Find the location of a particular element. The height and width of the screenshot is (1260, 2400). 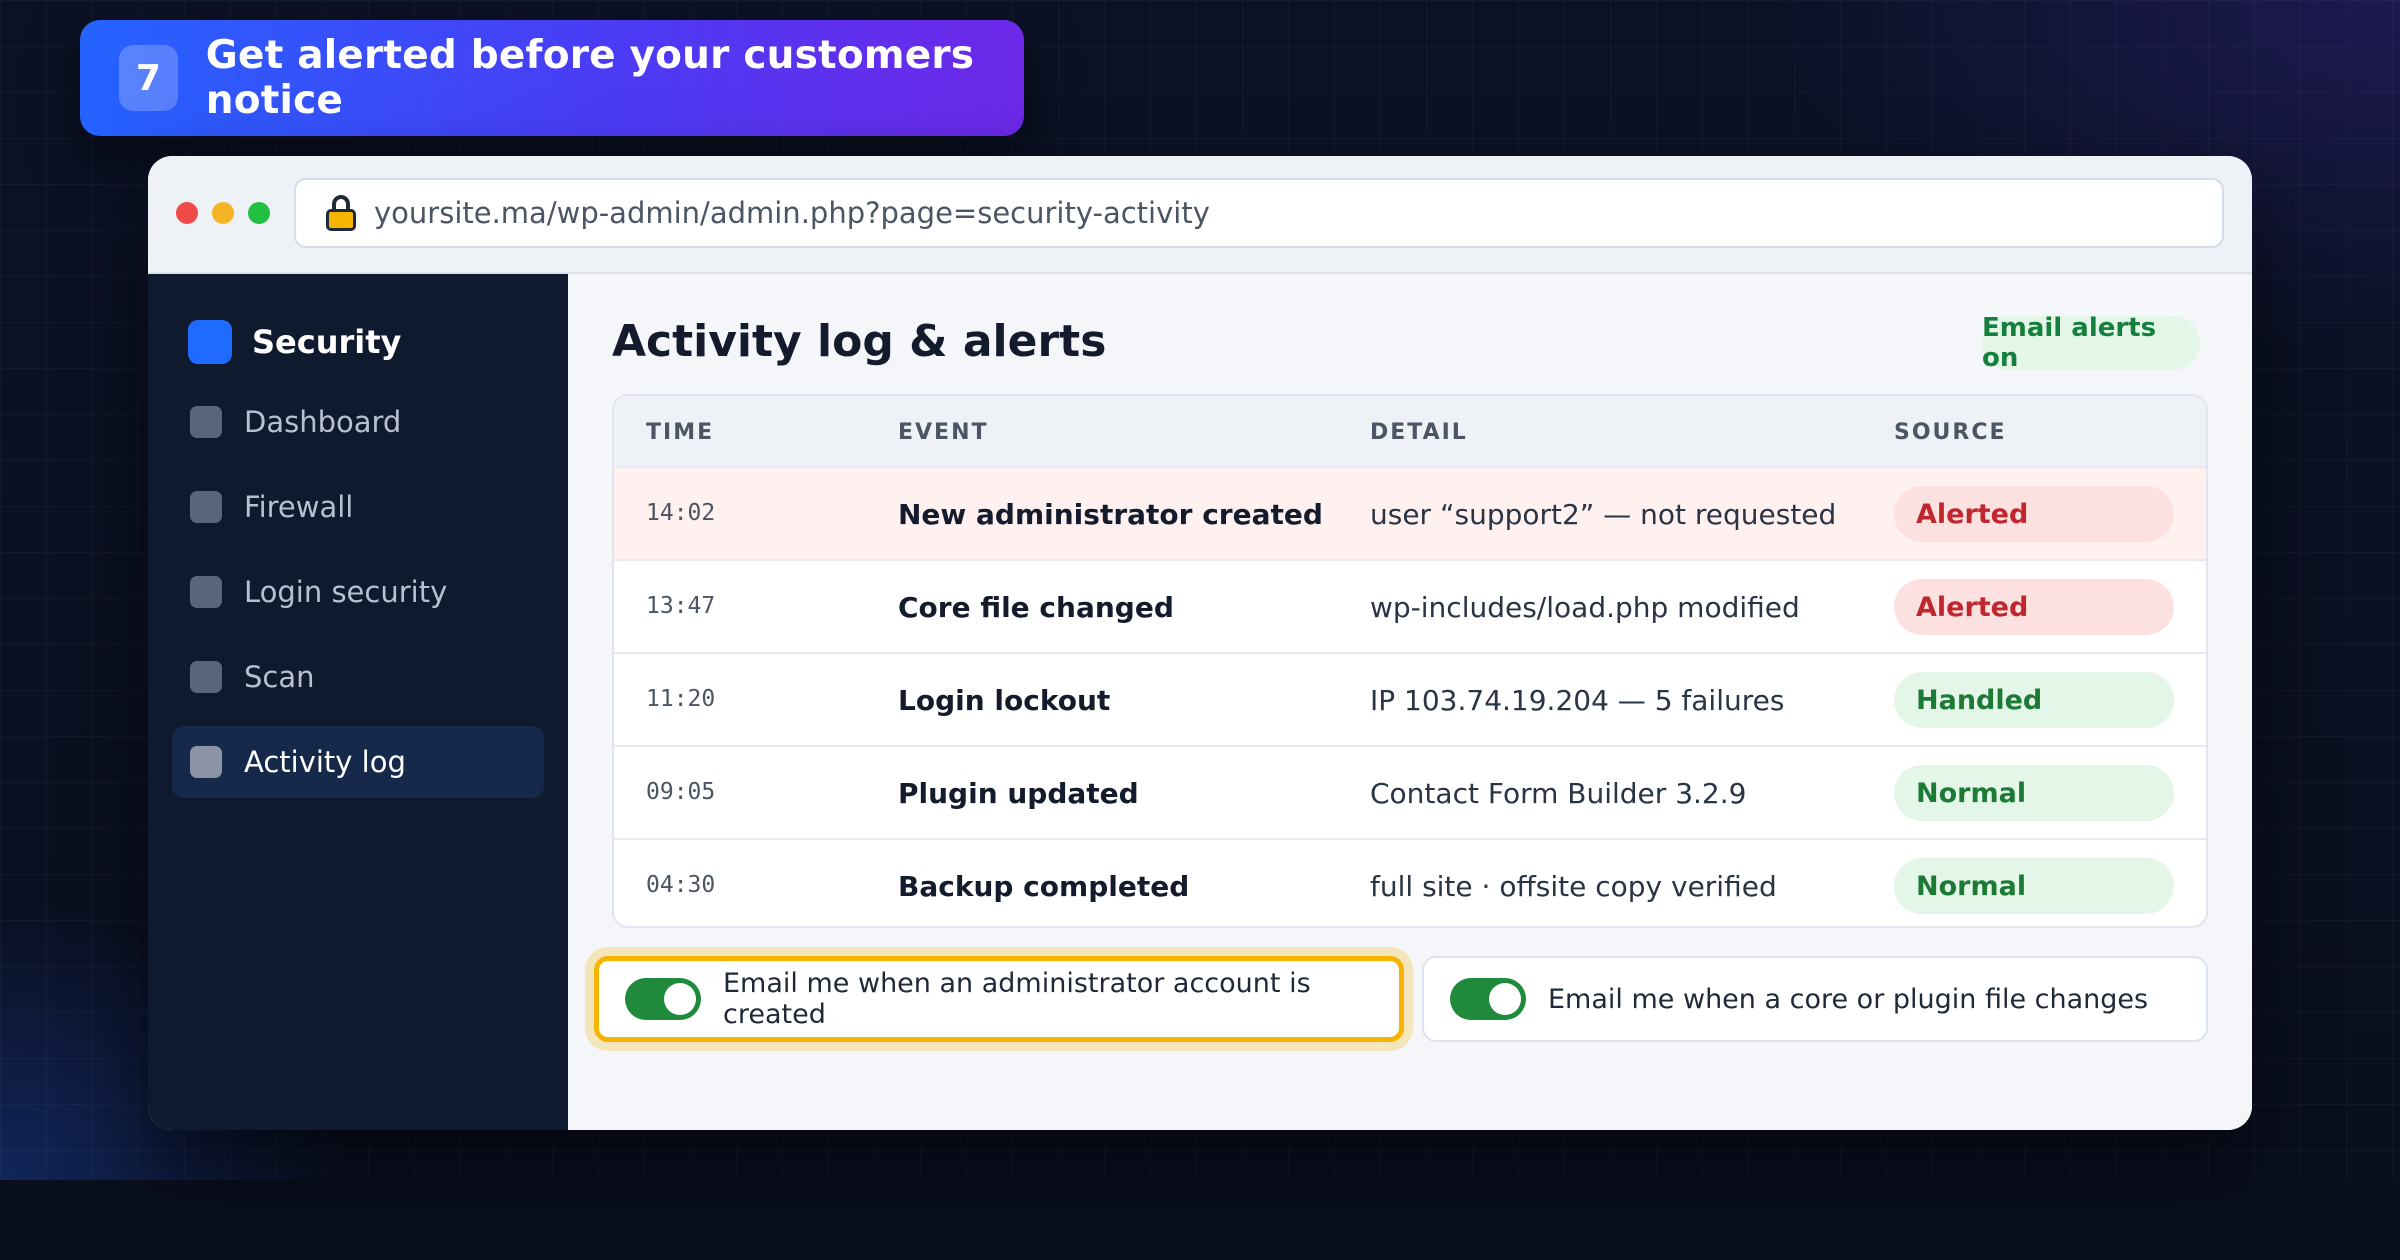

sidebar-item-dashboard: Dashboard is located at coordinates (358, 422).